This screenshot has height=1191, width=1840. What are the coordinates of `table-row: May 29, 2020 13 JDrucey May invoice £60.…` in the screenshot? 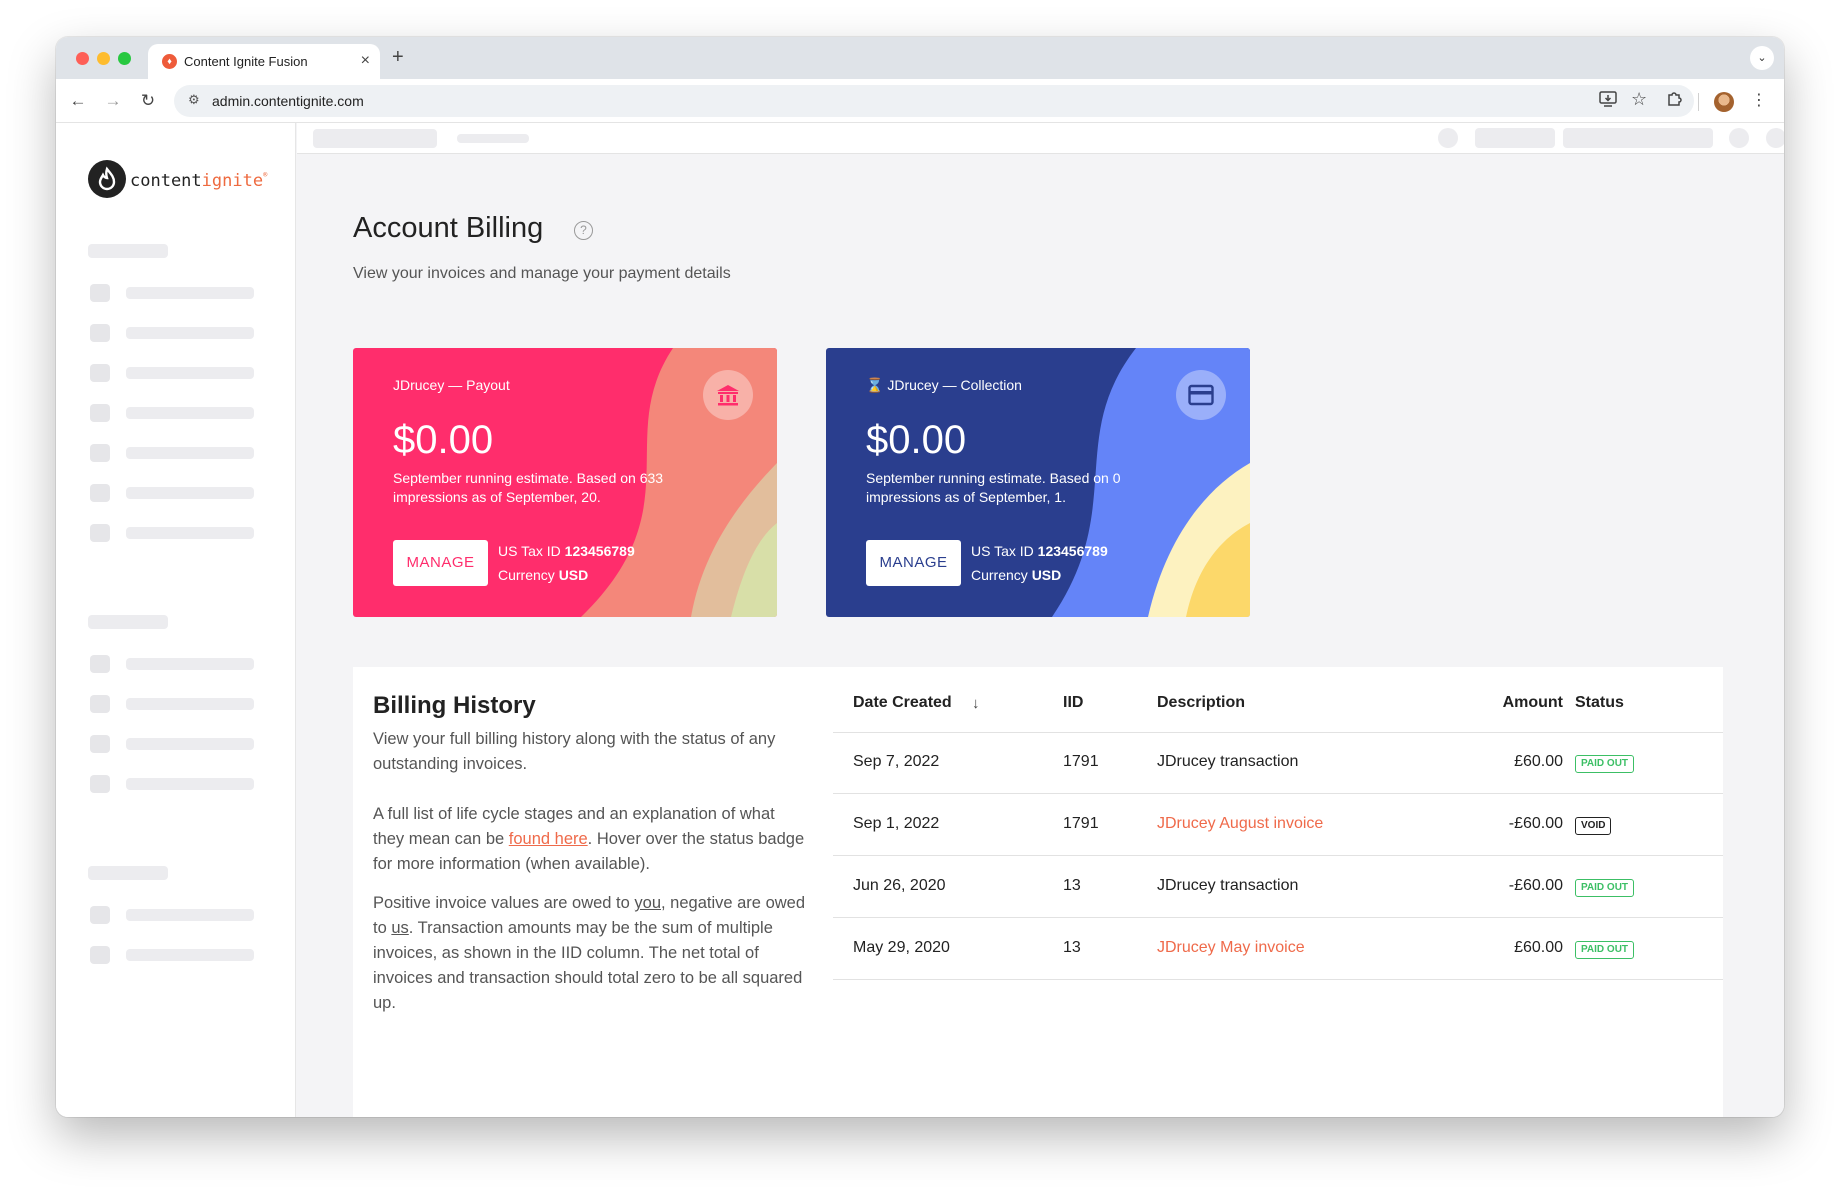 It's located at (1278, 949).